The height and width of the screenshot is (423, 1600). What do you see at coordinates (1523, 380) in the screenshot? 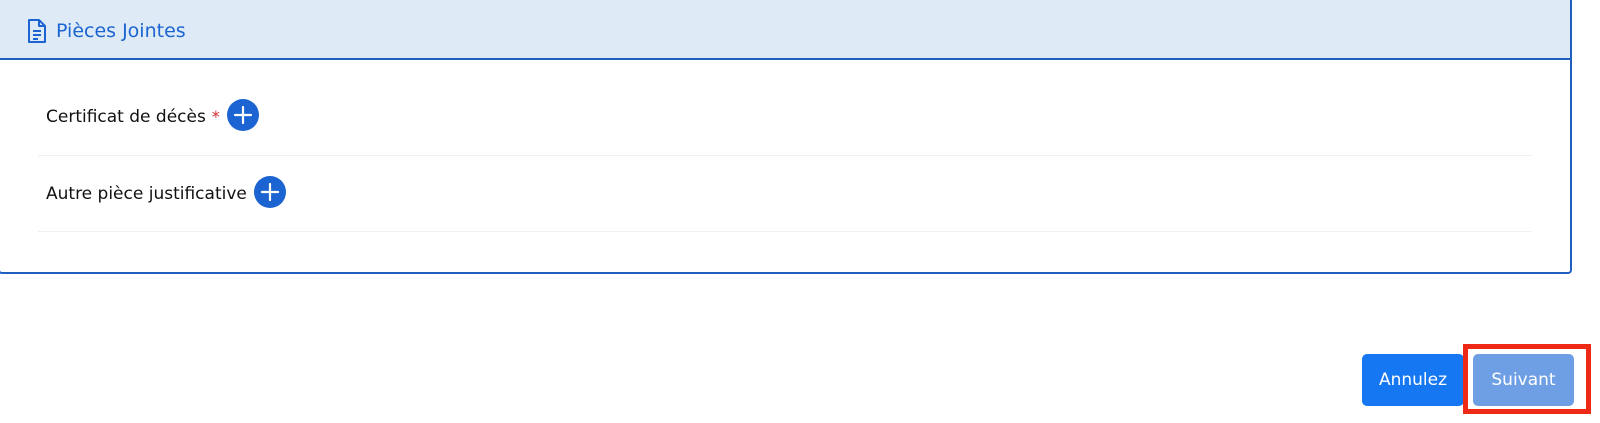
I see `next-button: Suivant` at bounding box center [1523, 380].